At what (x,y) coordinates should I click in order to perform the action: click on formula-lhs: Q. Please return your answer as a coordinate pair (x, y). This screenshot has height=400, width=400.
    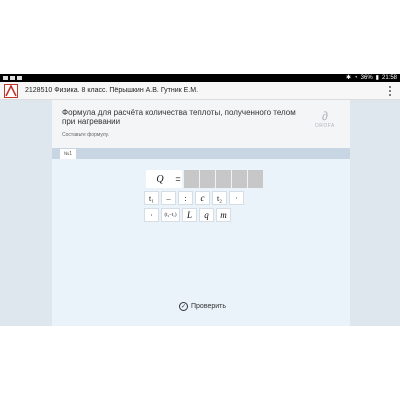
    Looking at the image, I should click on (160, 179).